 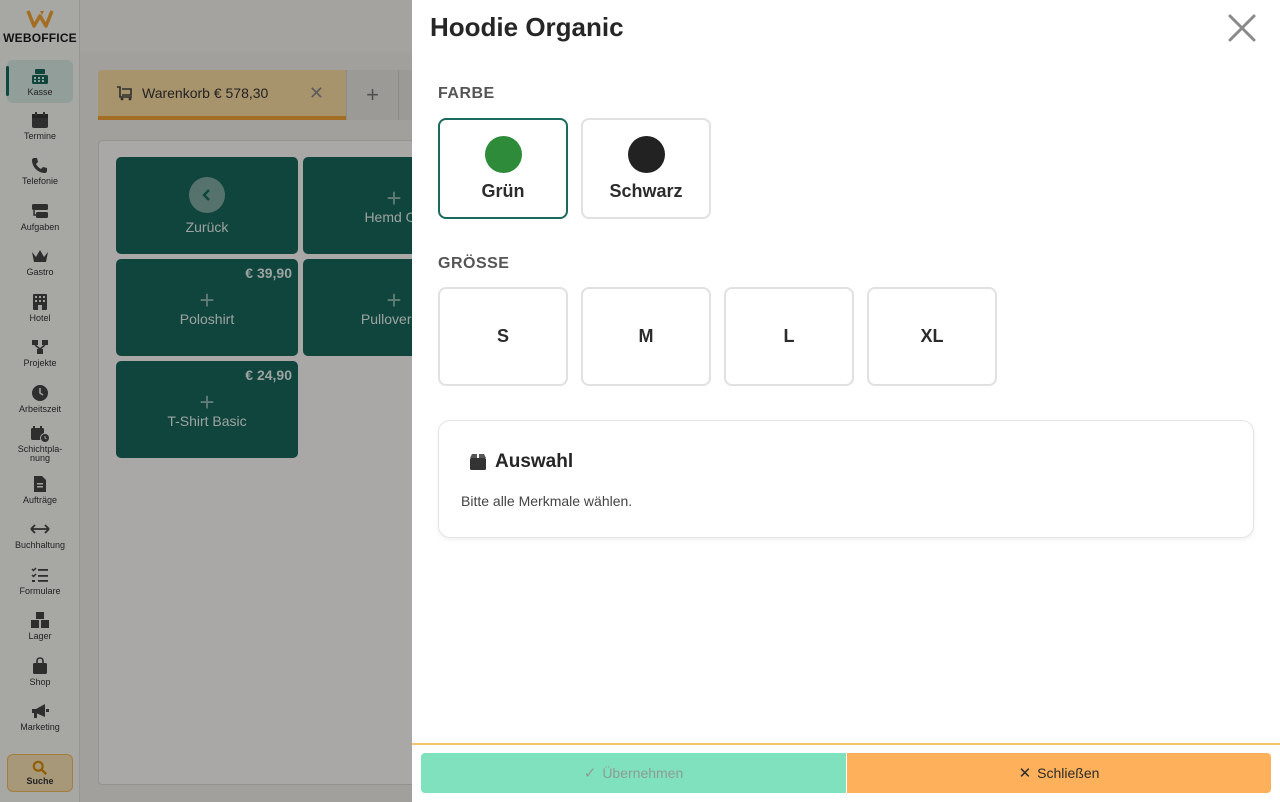 I want to click on footer-divider, so click(x=846, y=744).